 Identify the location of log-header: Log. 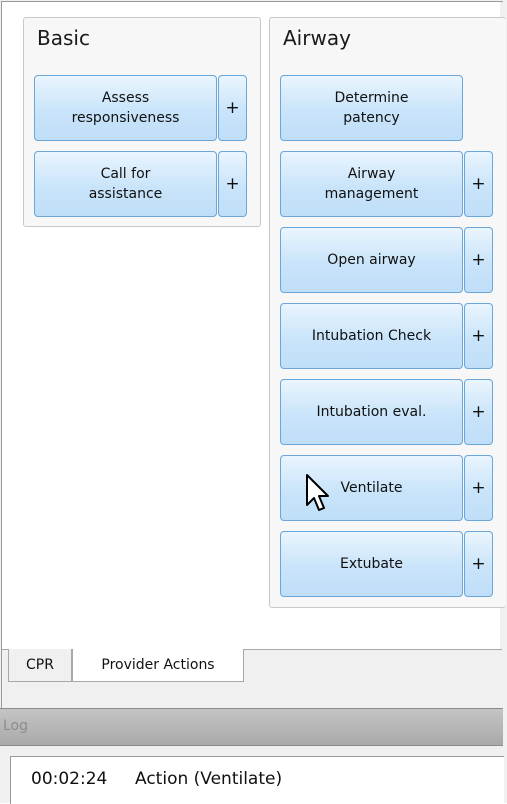
(251, 727).